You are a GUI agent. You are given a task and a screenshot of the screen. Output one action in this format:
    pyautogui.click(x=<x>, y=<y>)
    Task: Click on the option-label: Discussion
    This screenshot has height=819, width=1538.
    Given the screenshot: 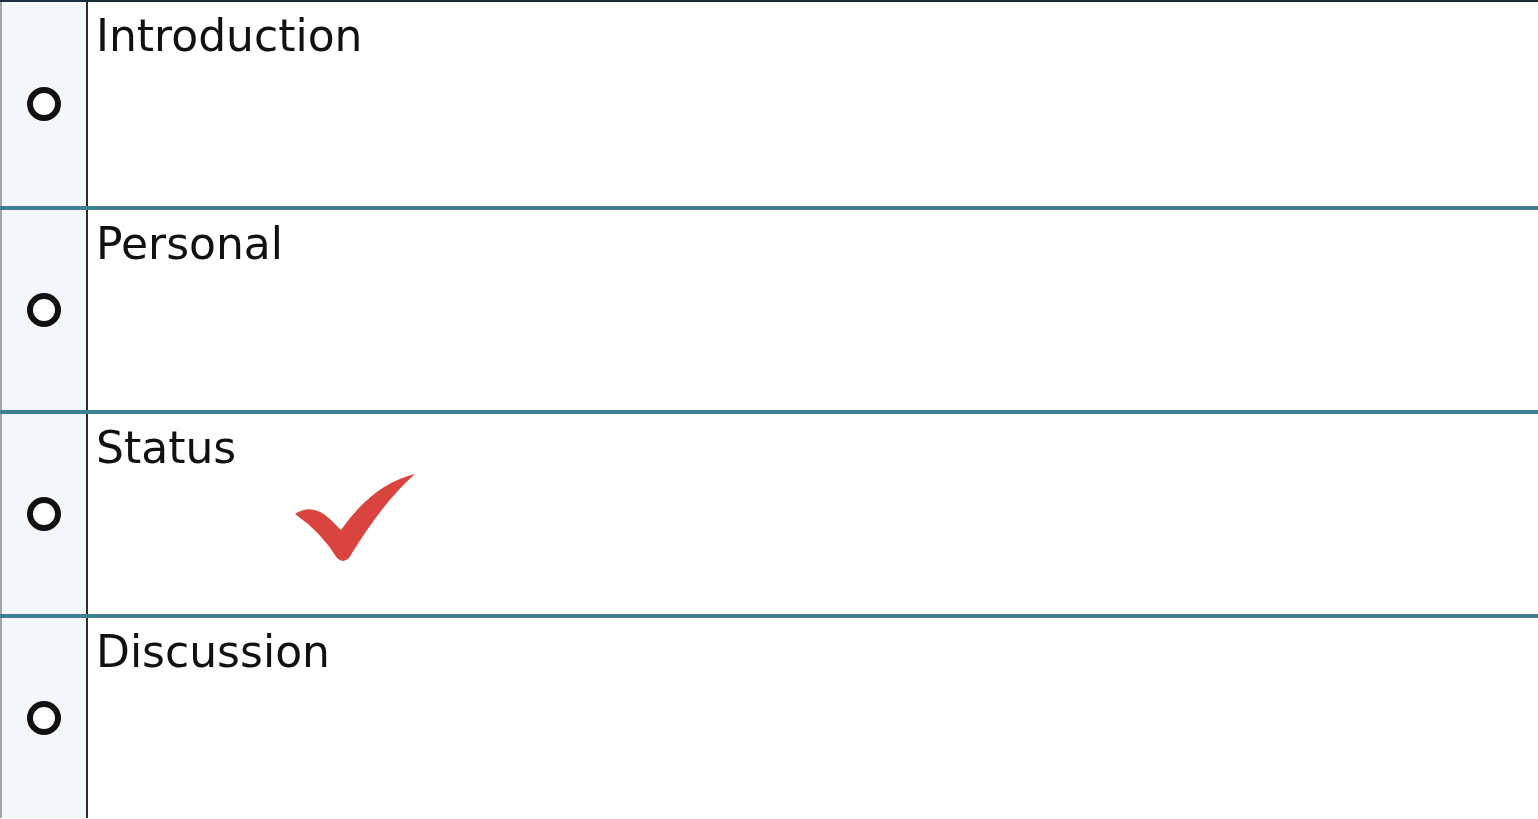 What is the action you would take?
    pyautogui.click(x=213, y=651)
    